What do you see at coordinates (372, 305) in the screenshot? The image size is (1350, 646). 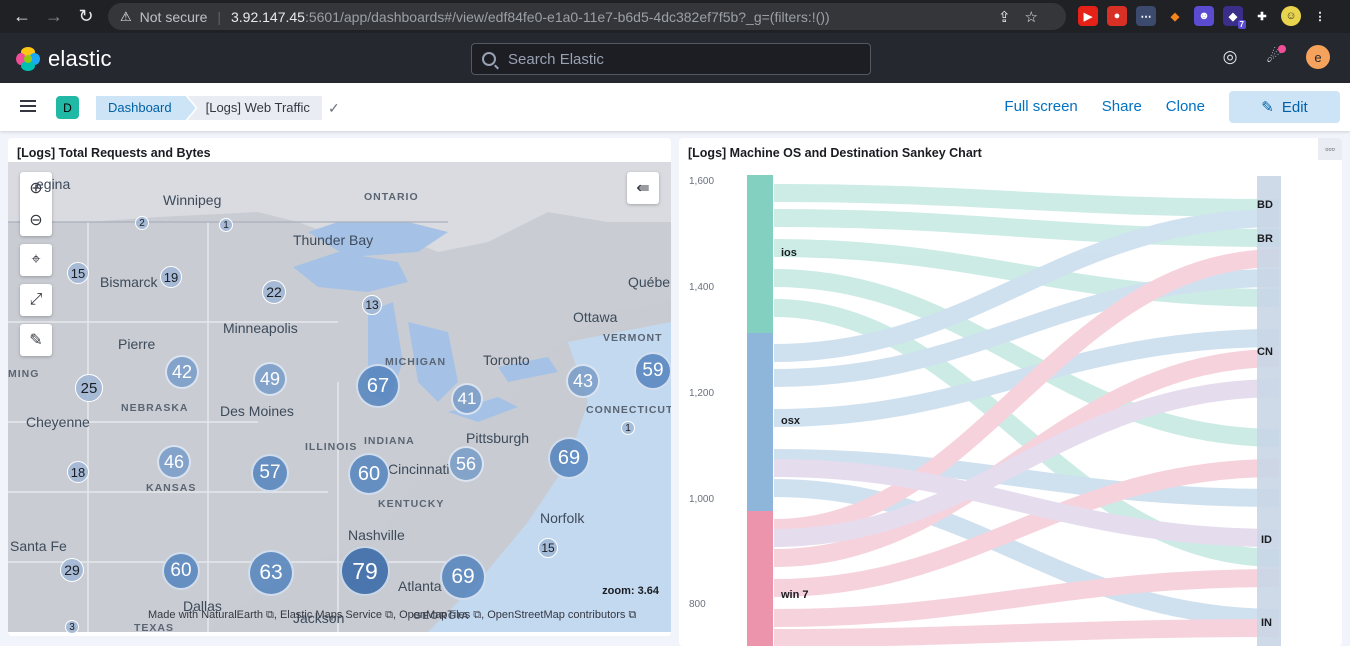 I see `map-cluster: 13` at bounding box center [372, 305].